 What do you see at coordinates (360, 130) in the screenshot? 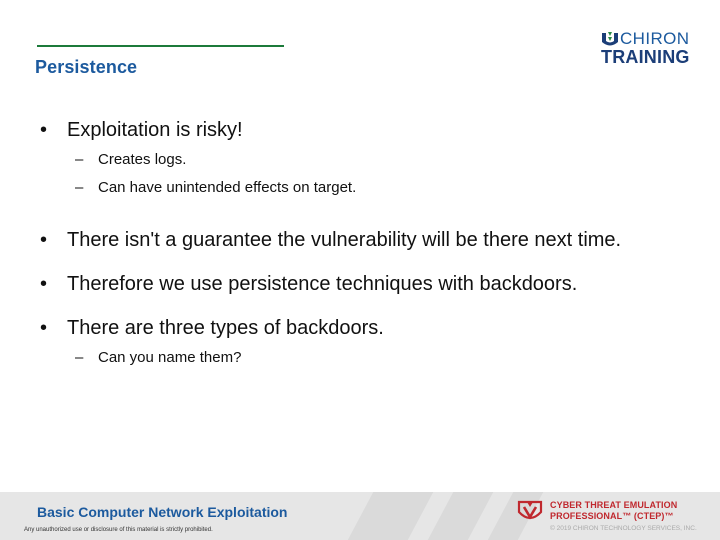
I see `bullet-item: • Exploitation is risky!` at bounding box center [360, 130].